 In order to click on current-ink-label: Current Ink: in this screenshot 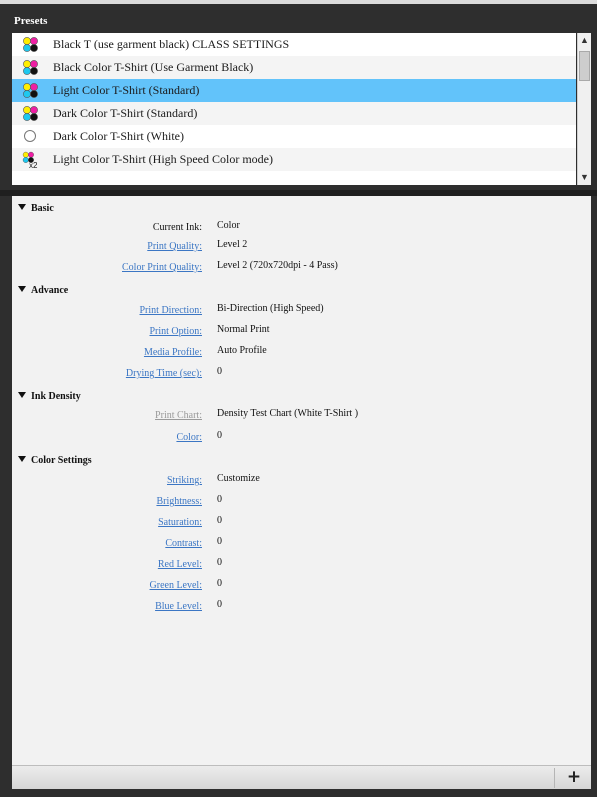, I will do `click(177, 227)`.